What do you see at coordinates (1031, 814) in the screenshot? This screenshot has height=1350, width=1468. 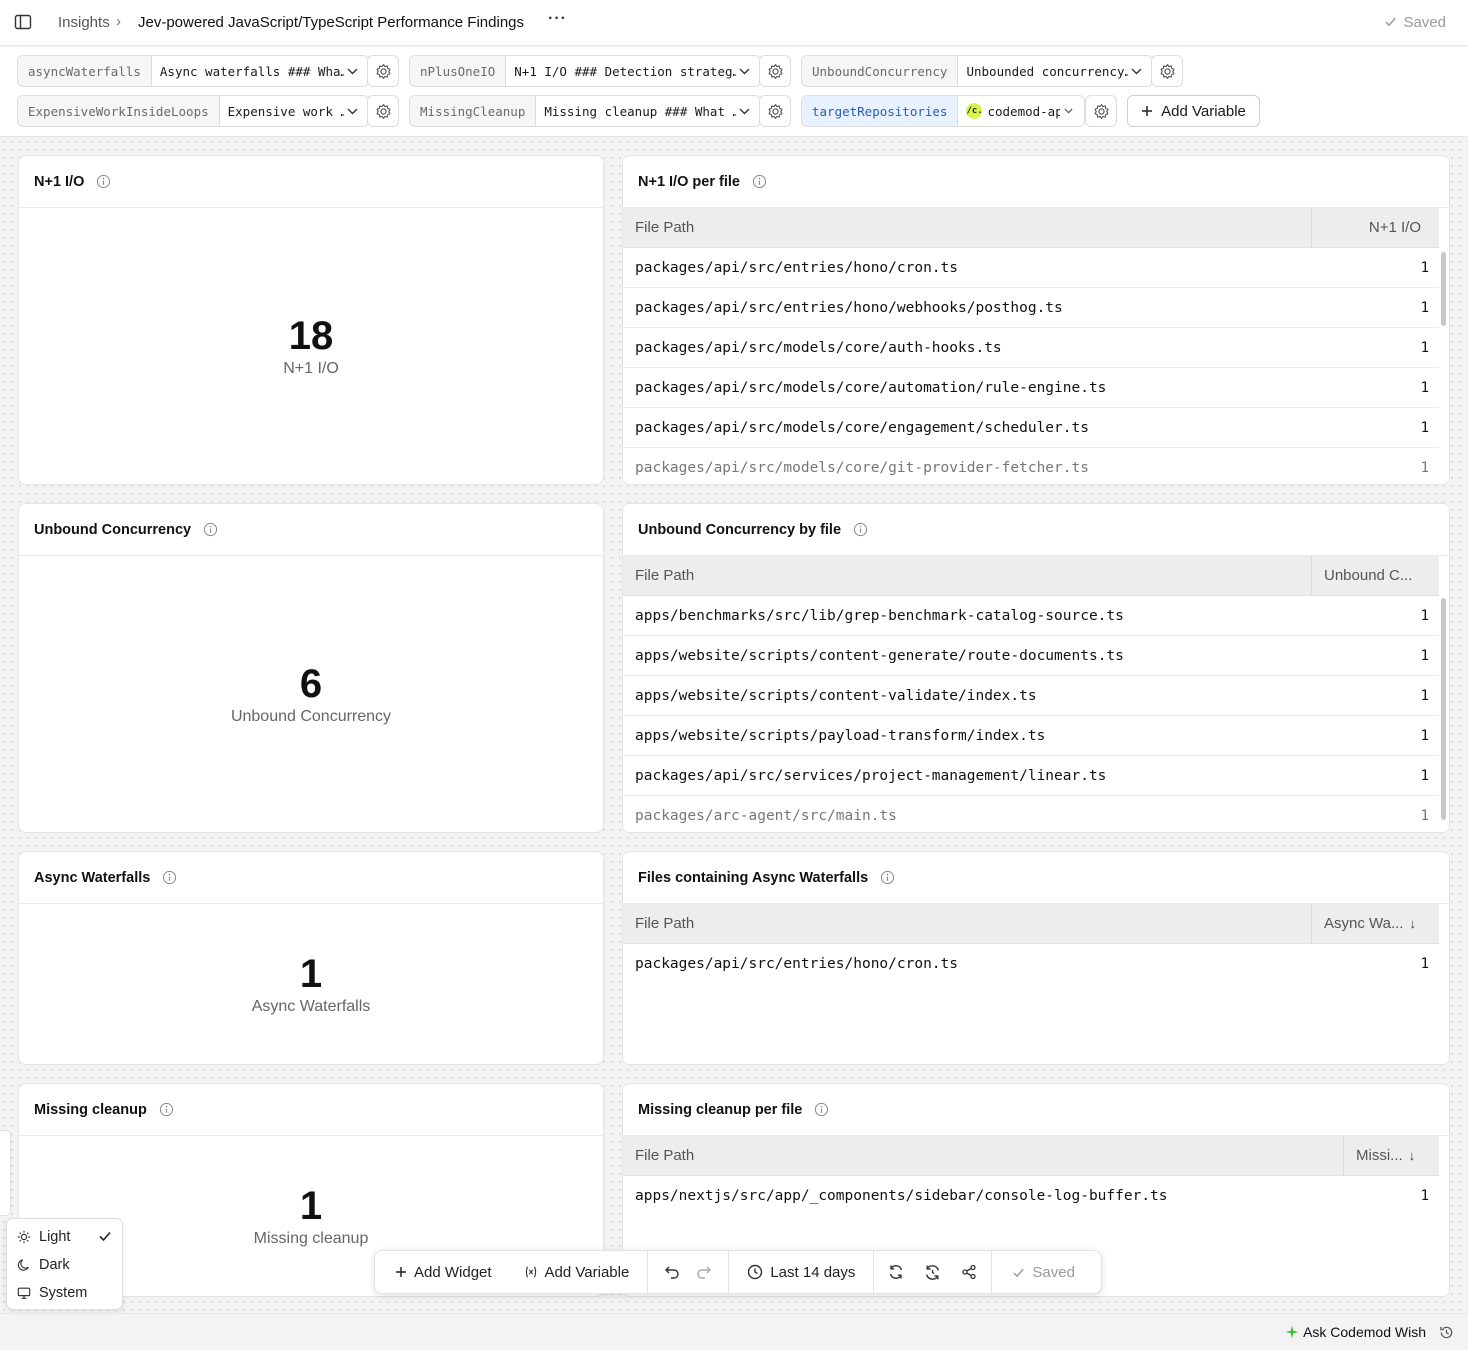 I see `table-row: packages/arc-agent/src/main.ts 1` at bounding box center [1031, 814].